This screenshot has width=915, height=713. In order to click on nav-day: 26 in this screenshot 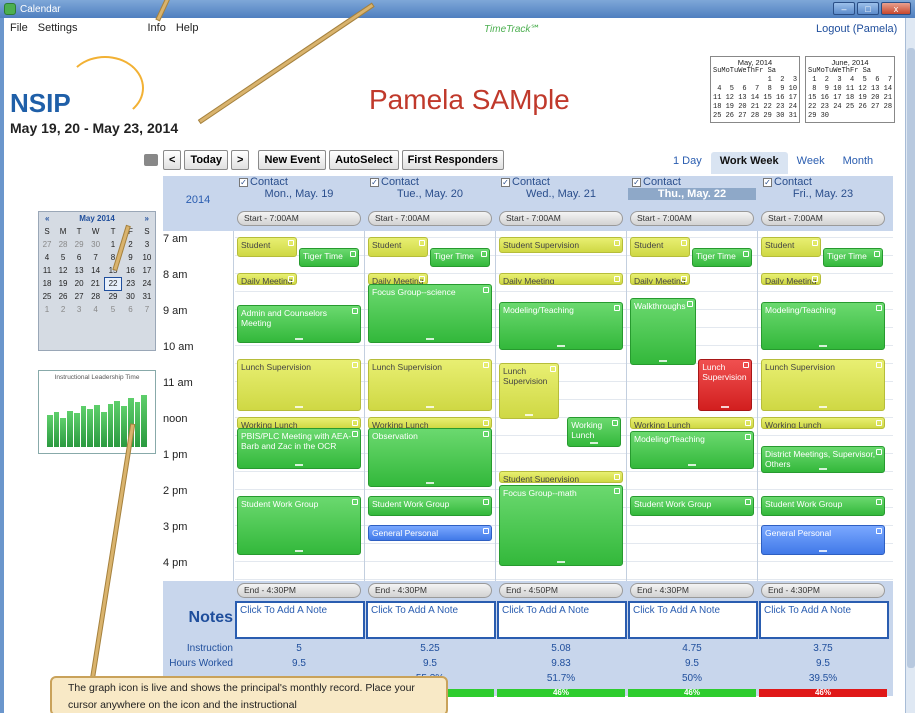, I will do `click(63, 296)`.